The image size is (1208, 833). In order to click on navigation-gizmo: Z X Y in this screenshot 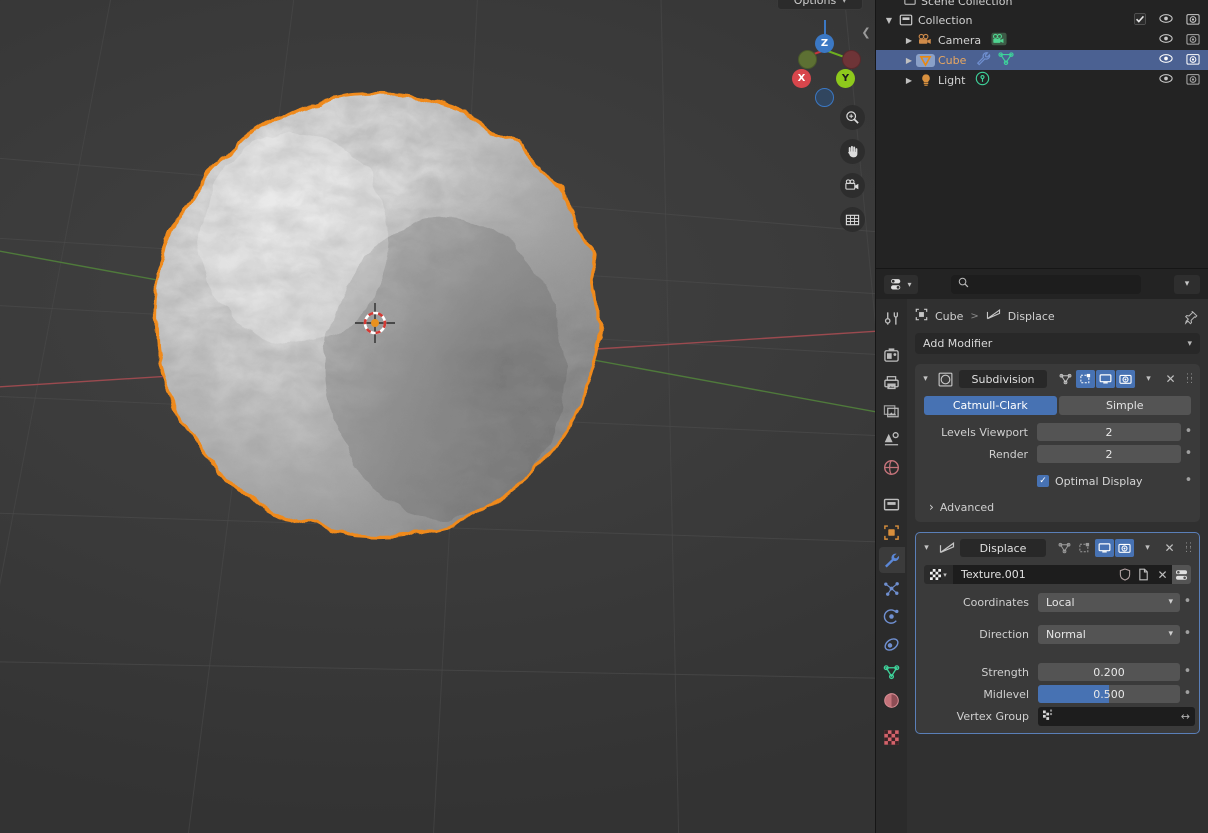, I will do `click(825, 61)`.